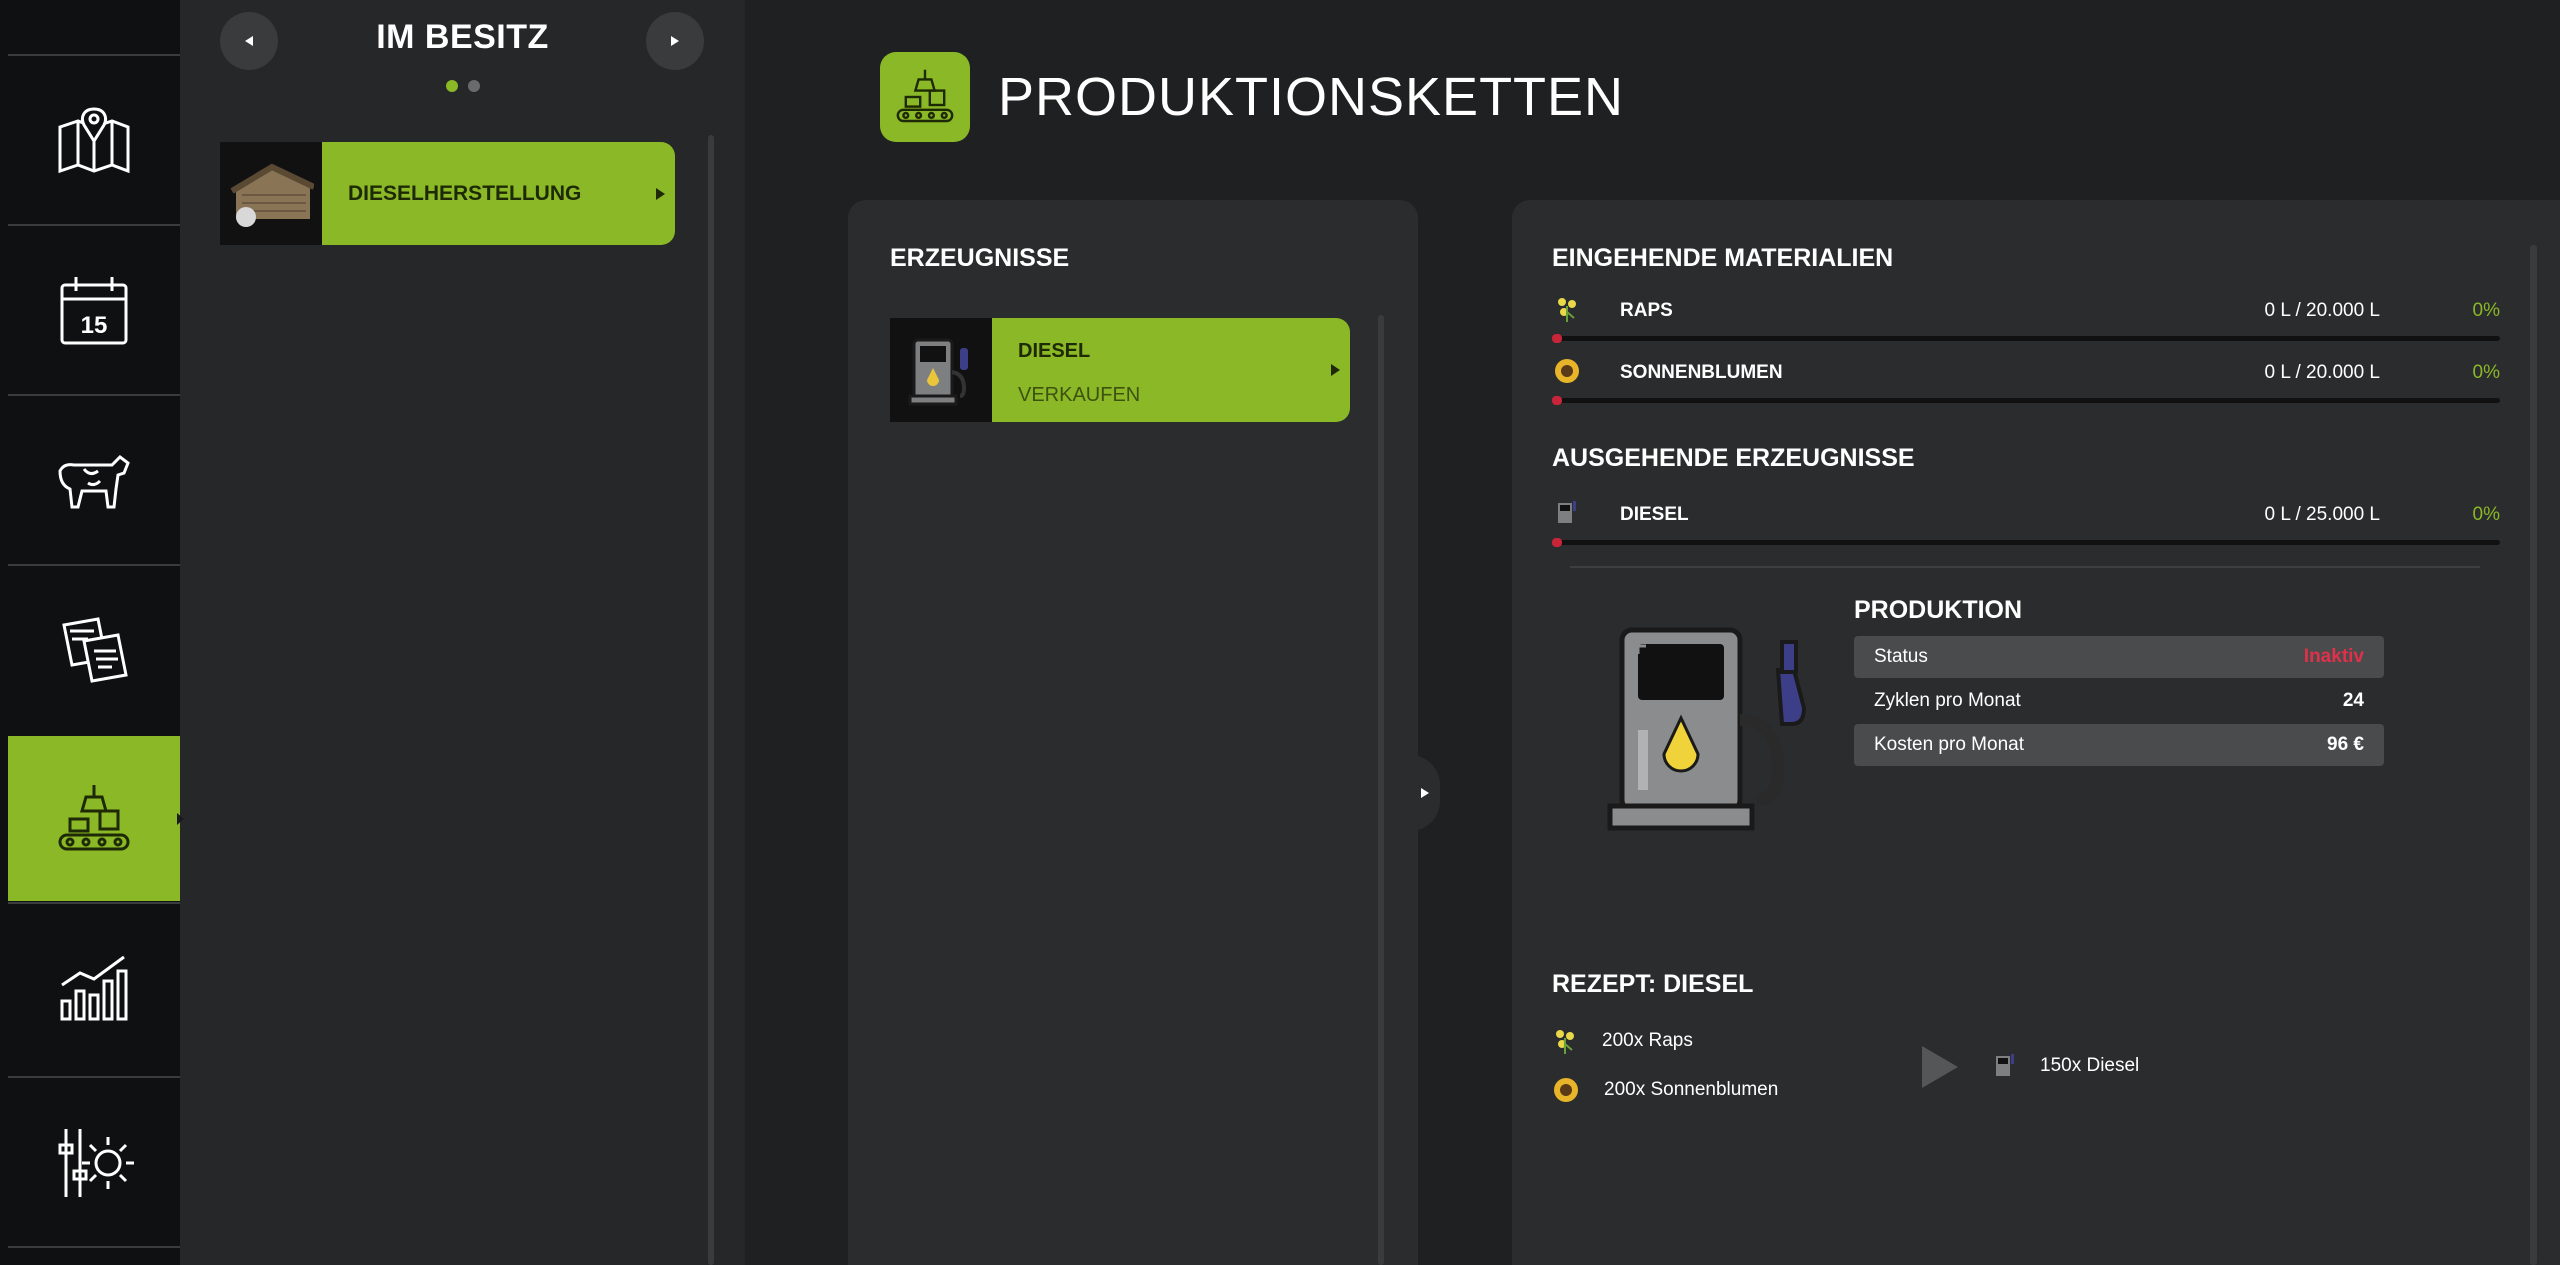 The image size is (2560, 1265). Describe the element at coordinates (2533, 755) in the screenshot. I see `details-scrollbar` at that location.